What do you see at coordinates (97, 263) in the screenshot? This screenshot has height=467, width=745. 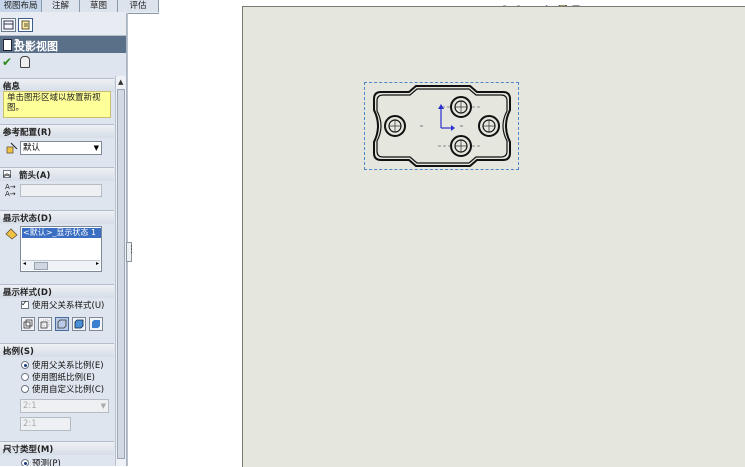 I see `chevron-right-icon: ▸` at bounding box center [97, 263].